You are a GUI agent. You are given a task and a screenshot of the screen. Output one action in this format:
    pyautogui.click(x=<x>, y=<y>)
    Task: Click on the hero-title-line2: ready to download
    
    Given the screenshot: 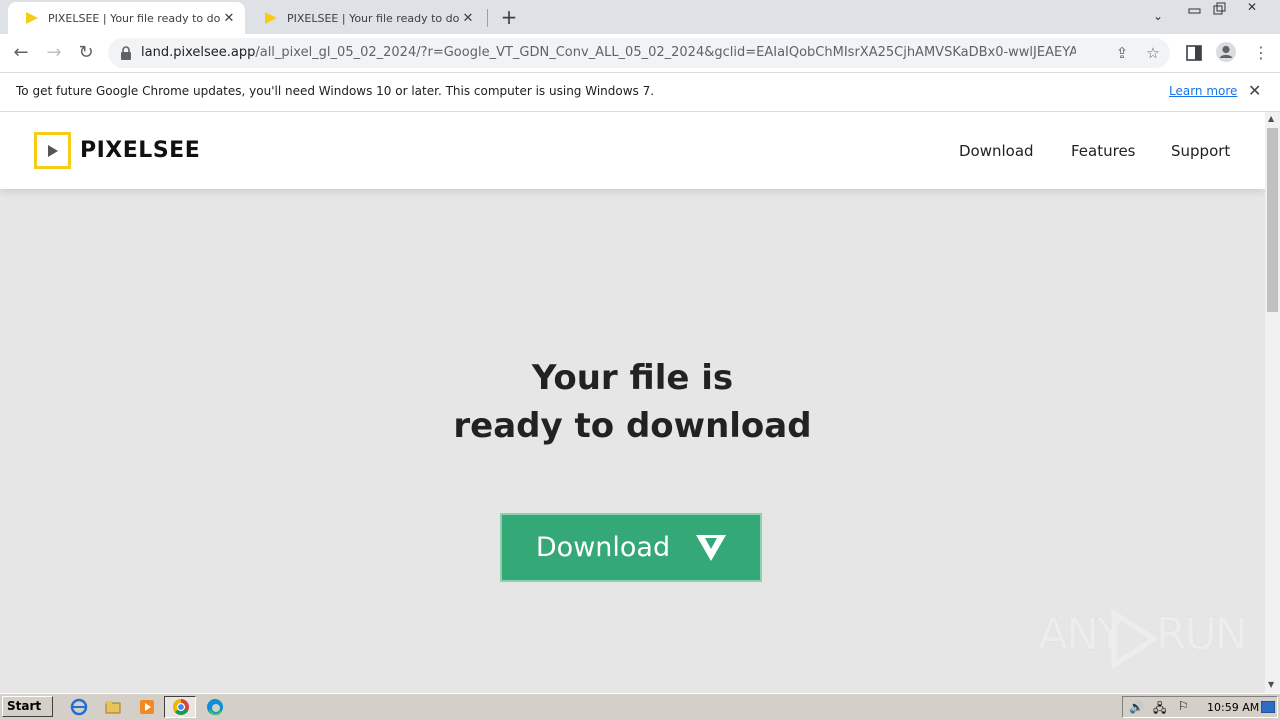 What is the action you would take?
    pyautogui.click(x=632, y=426)
    